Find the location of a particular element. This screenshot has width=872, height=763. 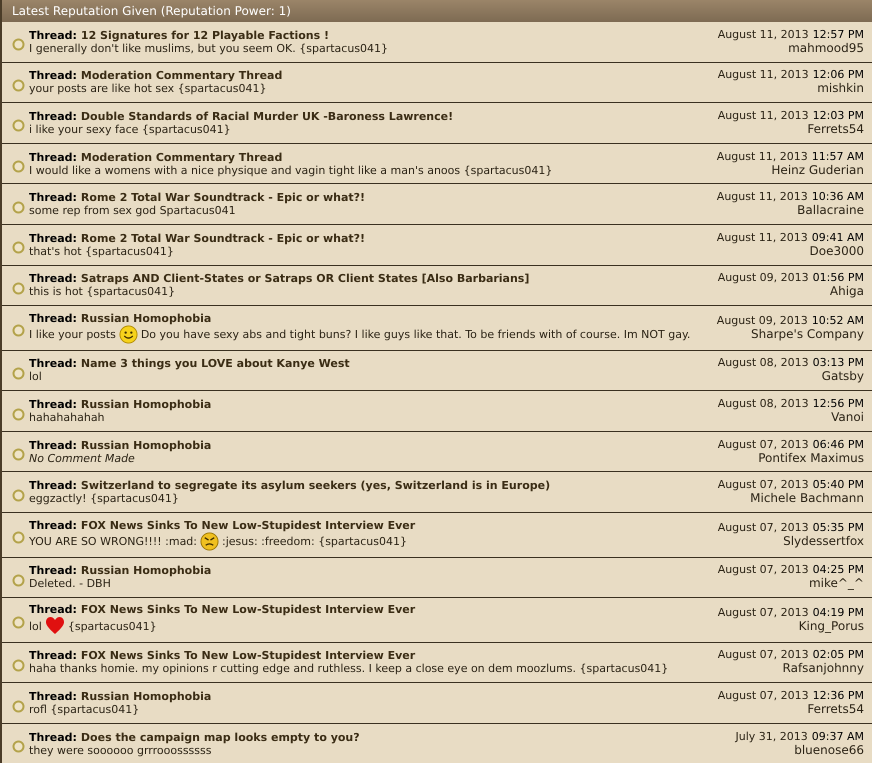

thread-link: 12 Signatures for 12 Playable Factions ! is located at coordinates (205, 35).